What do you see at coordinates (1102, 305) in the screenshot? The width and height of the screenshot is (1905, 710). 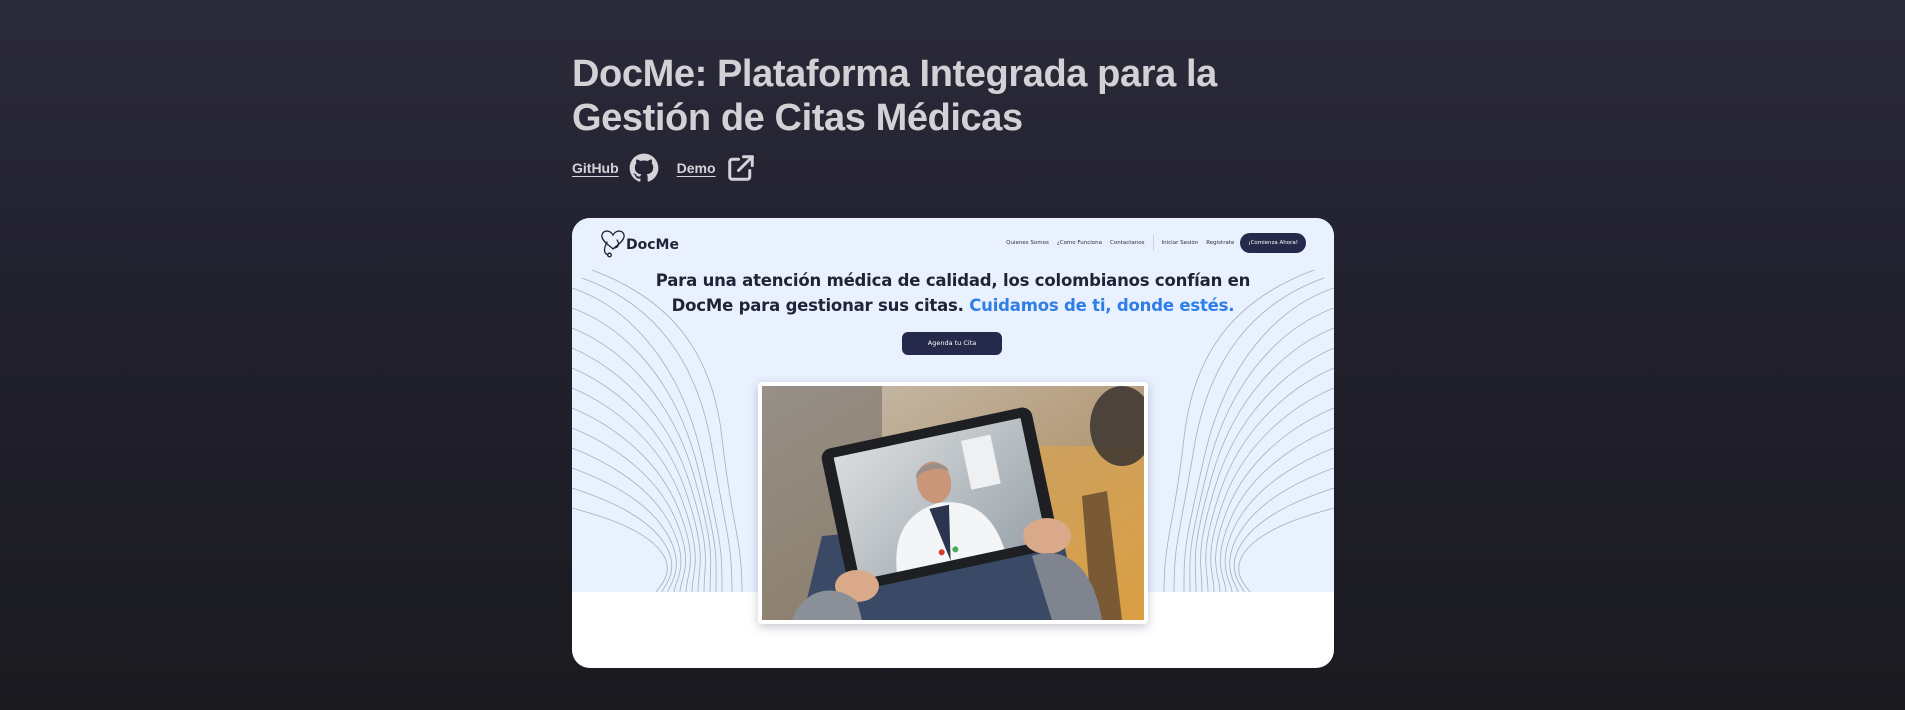 I see `preview-headline-accent: Cuidamos de ti, donde estés.` at bounding box center [1102, 305].